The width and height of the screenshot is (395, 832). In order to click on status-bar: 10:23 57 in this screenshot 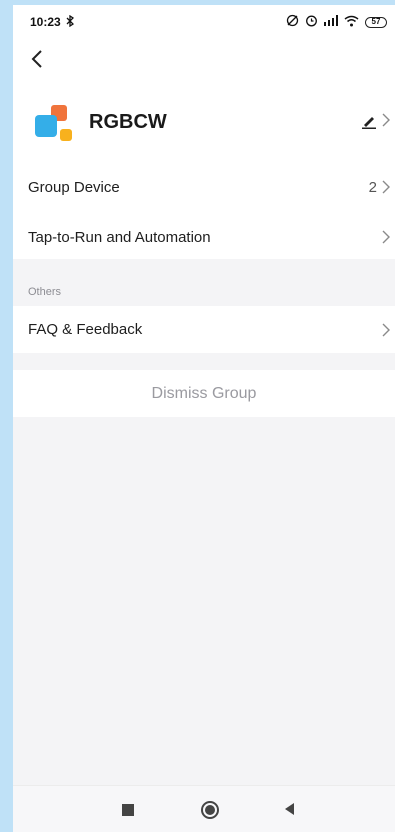, I will do `click(204, 22)`.